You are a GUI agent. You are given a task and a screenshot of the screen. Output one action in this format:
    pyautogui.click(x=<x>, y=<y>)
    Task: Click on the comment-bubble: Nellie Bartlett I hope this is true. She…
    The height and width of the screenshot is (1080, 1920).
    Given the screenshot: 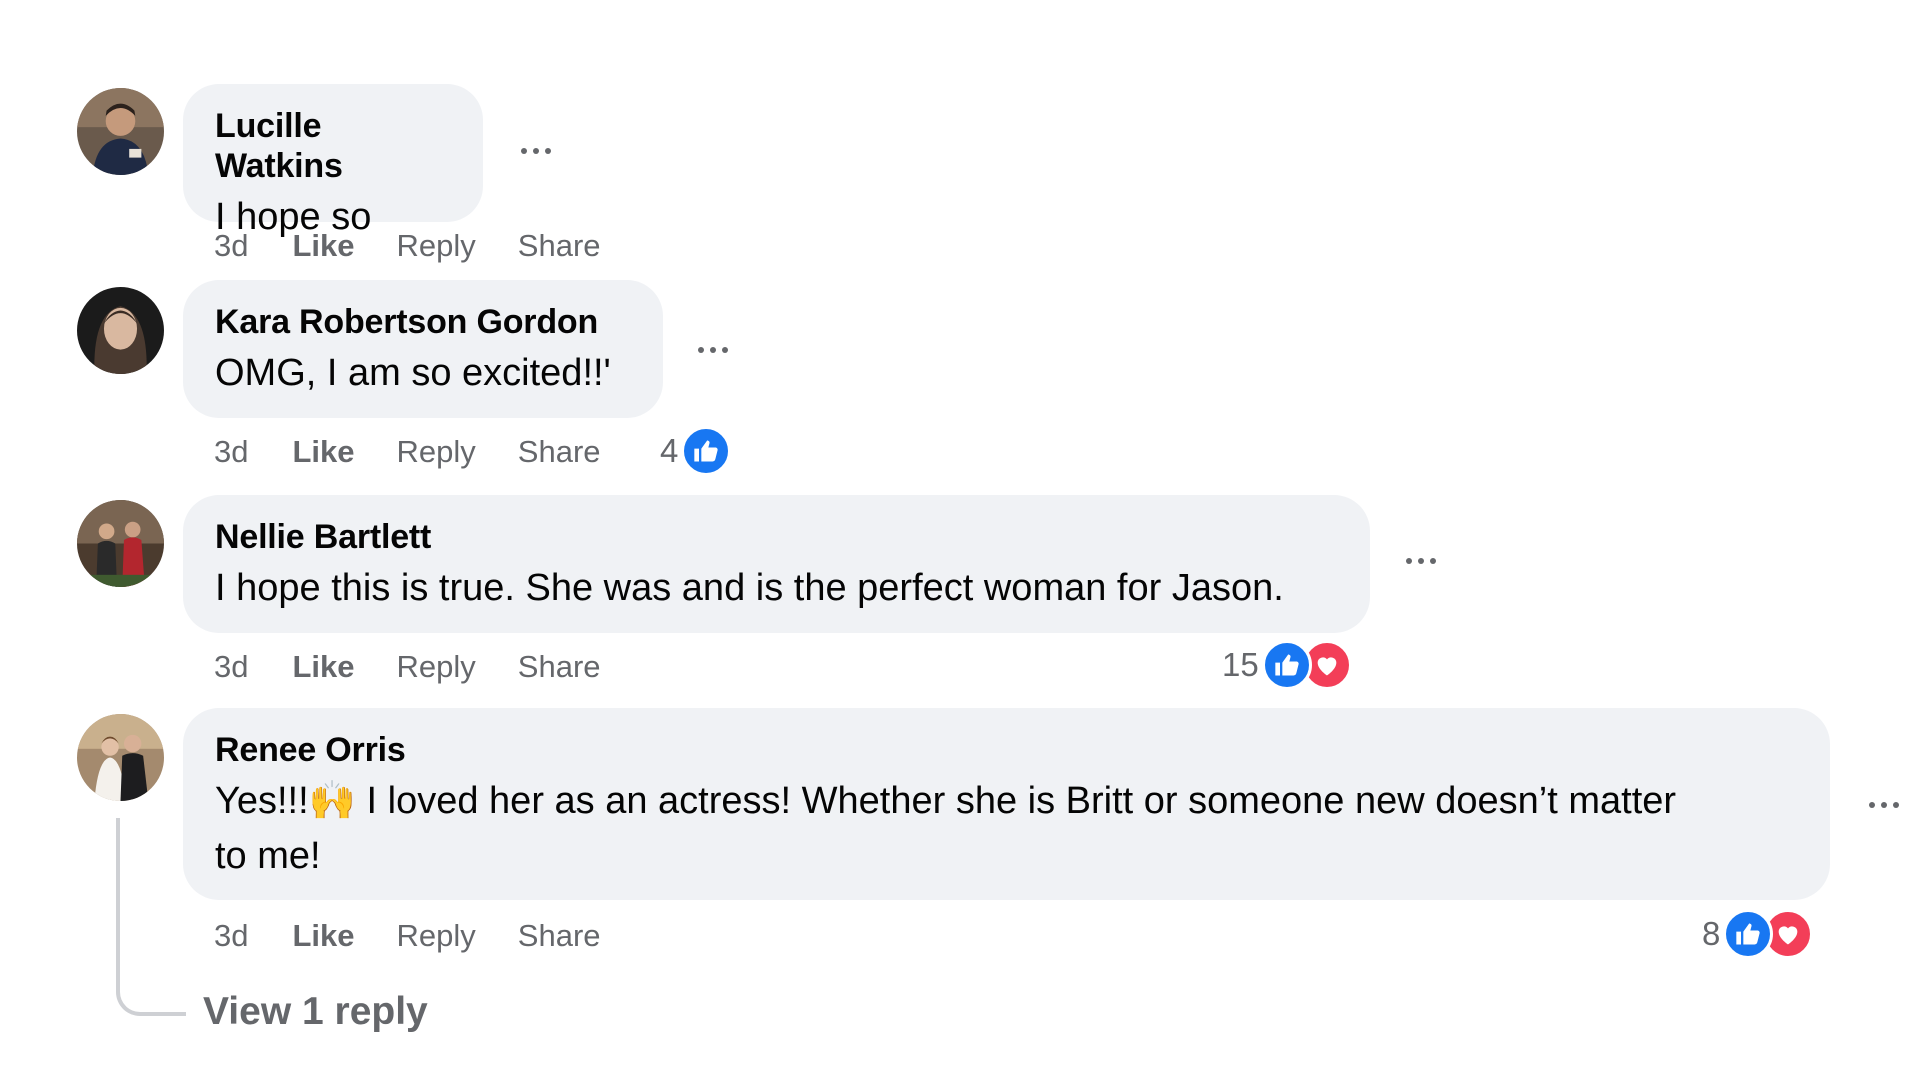 What is the action you would take?
    pyautogui.click(x=776, y=564)
    